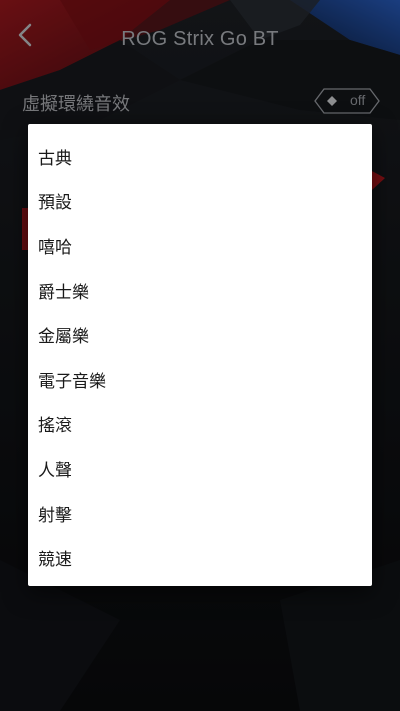 The height and width of the screenshot is (711, 400). I want to click on preset-option-classical: 古典, so click(200, 156).